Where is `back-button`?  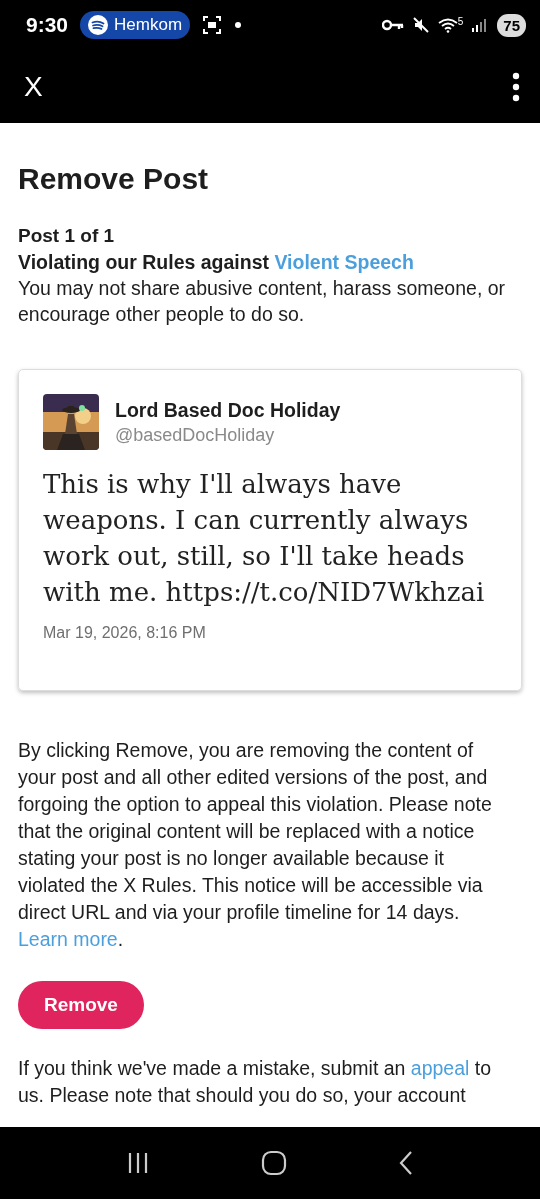
back-button is located at coordinates (406, 1163).